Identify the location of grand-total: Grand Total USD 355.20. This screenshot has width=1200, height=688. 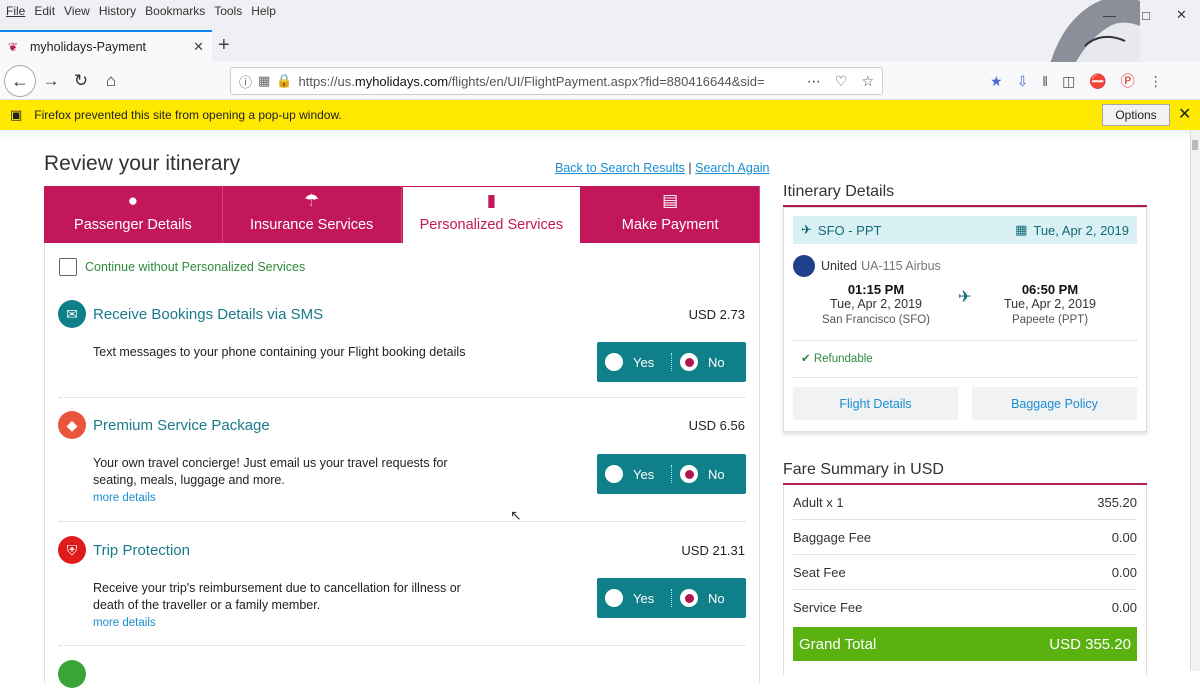
(965, 644).